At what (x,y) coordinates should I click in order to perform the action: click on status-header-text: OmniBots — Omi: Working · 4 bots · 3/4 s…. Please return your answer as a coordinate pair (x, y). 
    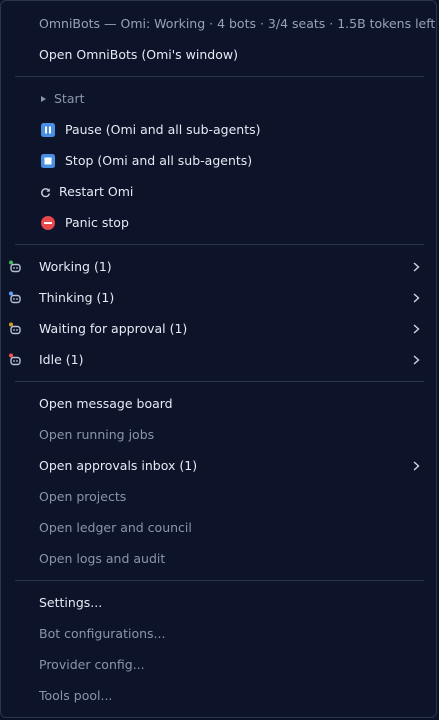
    Looking at the image, I should click on (237, 23).